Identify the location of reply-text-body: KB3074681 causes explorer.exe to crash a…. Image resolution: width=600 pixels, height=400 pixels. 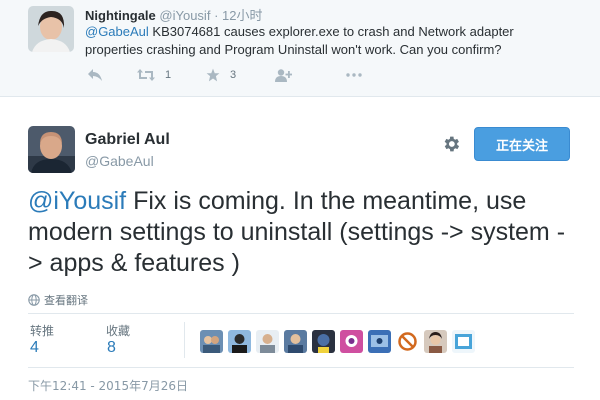
(299, 40).